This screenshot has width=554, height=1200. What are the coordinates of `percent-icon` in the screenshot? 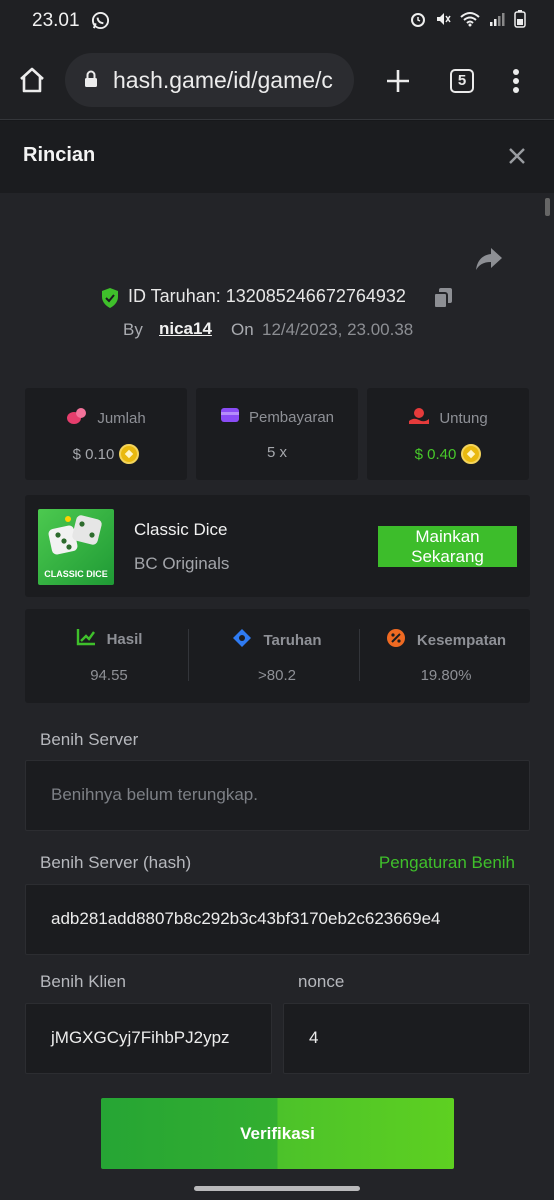 It's located at (396, 640).